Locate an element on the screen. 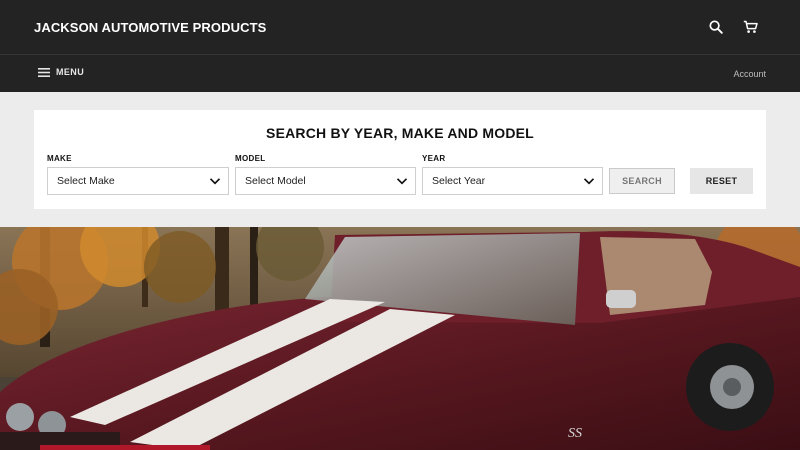 The width and height of the screenshot is (800, 450). model-label: MODEL is located at coordinates (250, 158).